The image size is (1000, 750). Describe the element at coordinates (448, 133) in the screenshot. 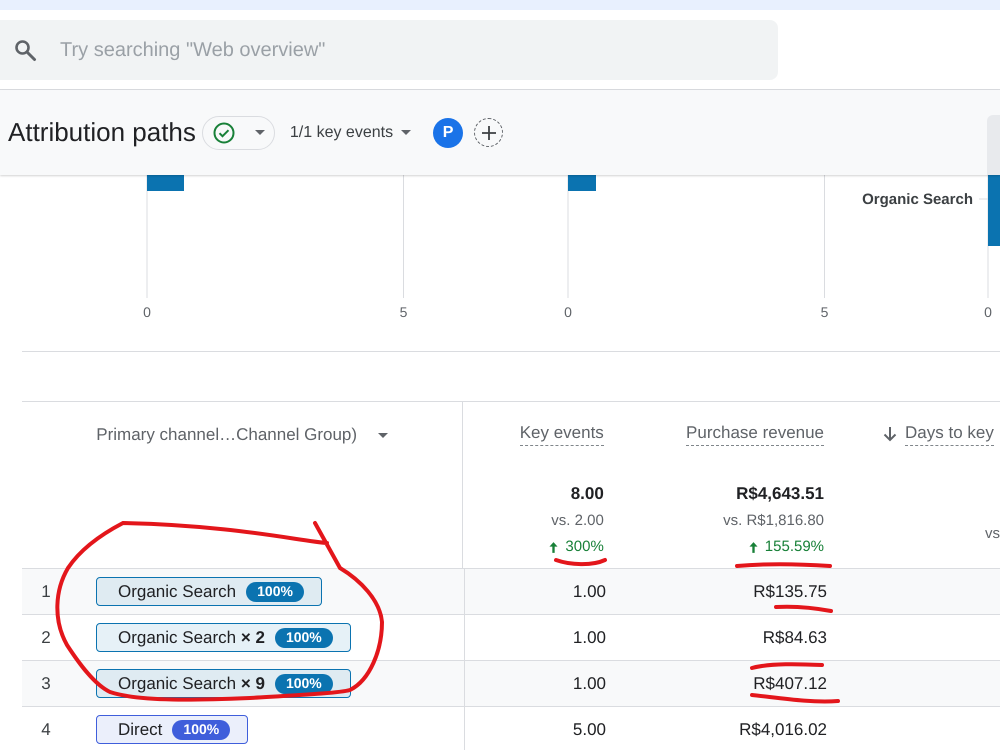

I see `comparison-avatar: P` at that location.